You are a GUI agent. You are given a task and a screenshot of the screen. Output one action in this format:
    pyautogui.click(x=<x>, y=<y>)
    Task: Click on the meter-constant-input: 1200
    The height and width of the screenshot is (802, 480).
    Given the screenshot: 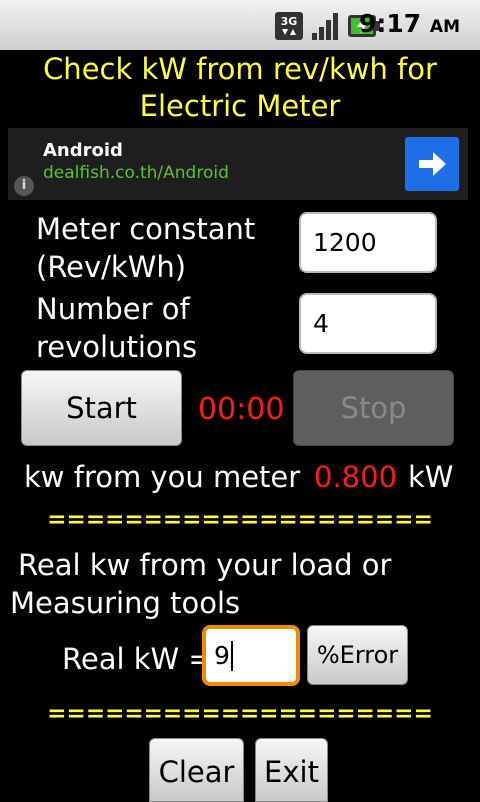 What is the action you would take?
    pyautogui.click(x=368, y=242)
    